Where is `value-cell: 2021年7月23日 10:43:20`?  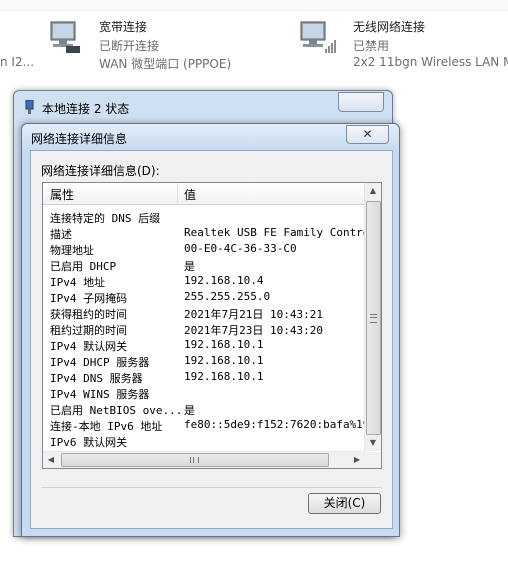
value-cell: 2021年7月23日 10:43:20 is located at coordinates (253, 330).